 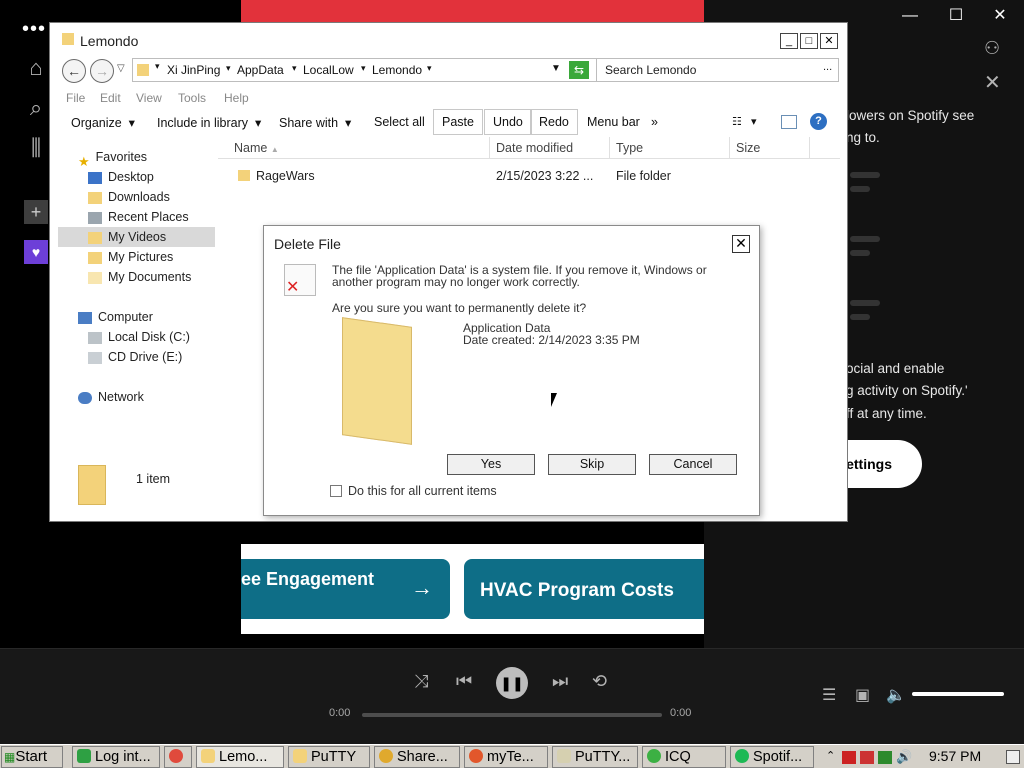 I want to click on more-commands-button: », so click(x=654, y=122).